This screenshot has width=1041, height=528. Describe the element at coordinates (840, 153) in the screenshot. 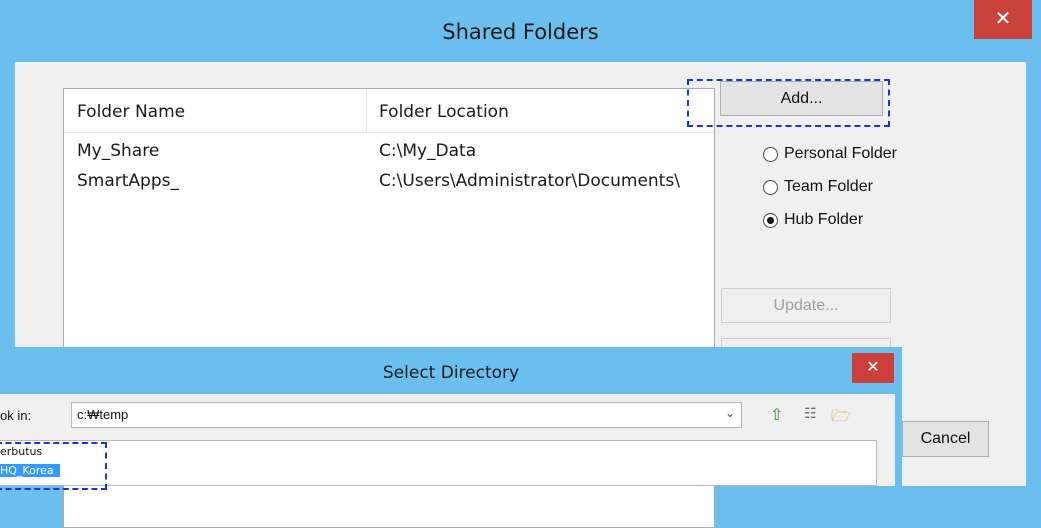

I see `radio-label: Personal Folder` at that location.